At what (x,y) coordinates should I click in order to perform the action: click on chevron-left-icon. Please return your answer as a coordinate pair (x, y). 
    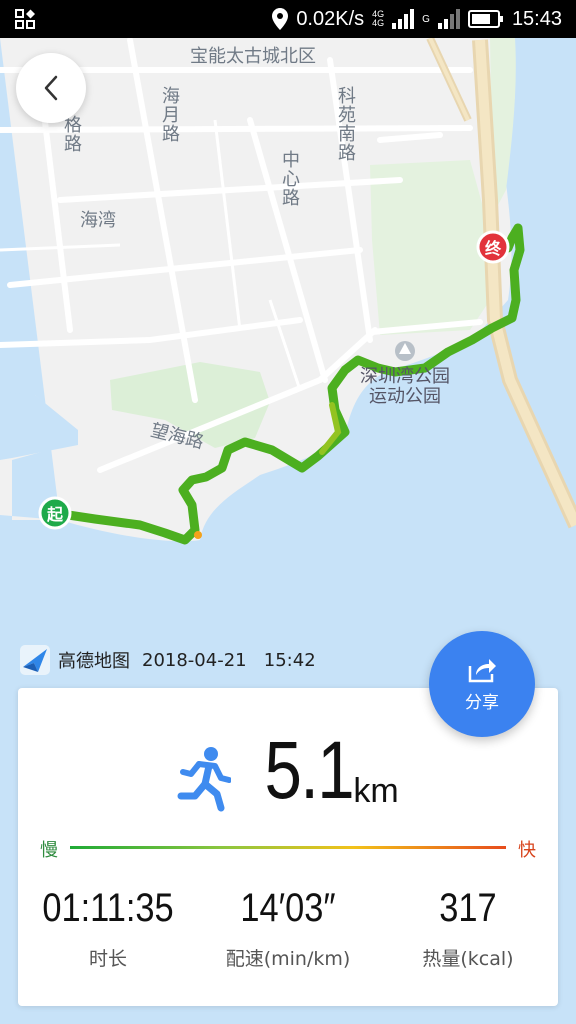
    Looking at the image, I should click on (51, 88).